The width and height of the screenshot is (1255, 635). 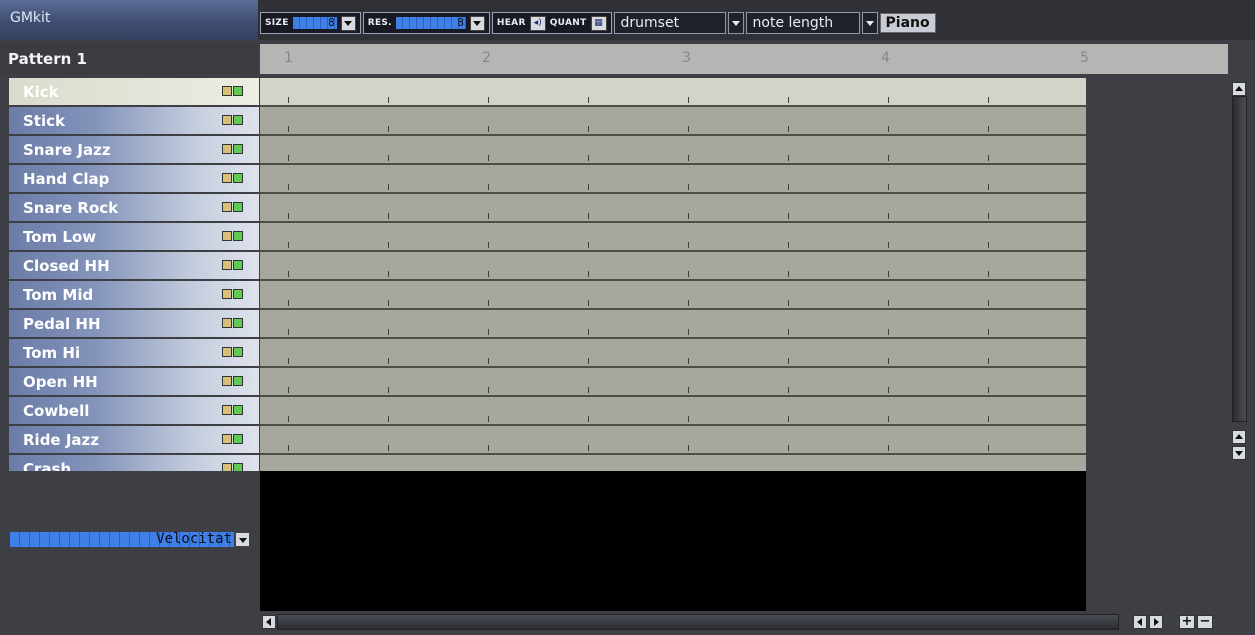 What do you see at coordinates (134, 265) in the screenshot?
I see `instrument-row: Closed HH` at bounding box center [134, 265].